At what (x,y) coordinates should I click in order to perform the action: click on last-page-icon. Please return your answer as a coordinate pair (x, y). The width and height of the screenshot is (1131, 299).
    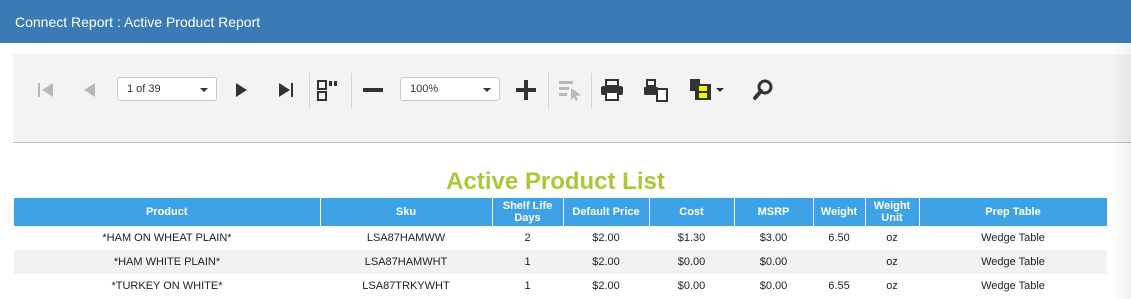
    Looking at the image, I should click on (286, 90).